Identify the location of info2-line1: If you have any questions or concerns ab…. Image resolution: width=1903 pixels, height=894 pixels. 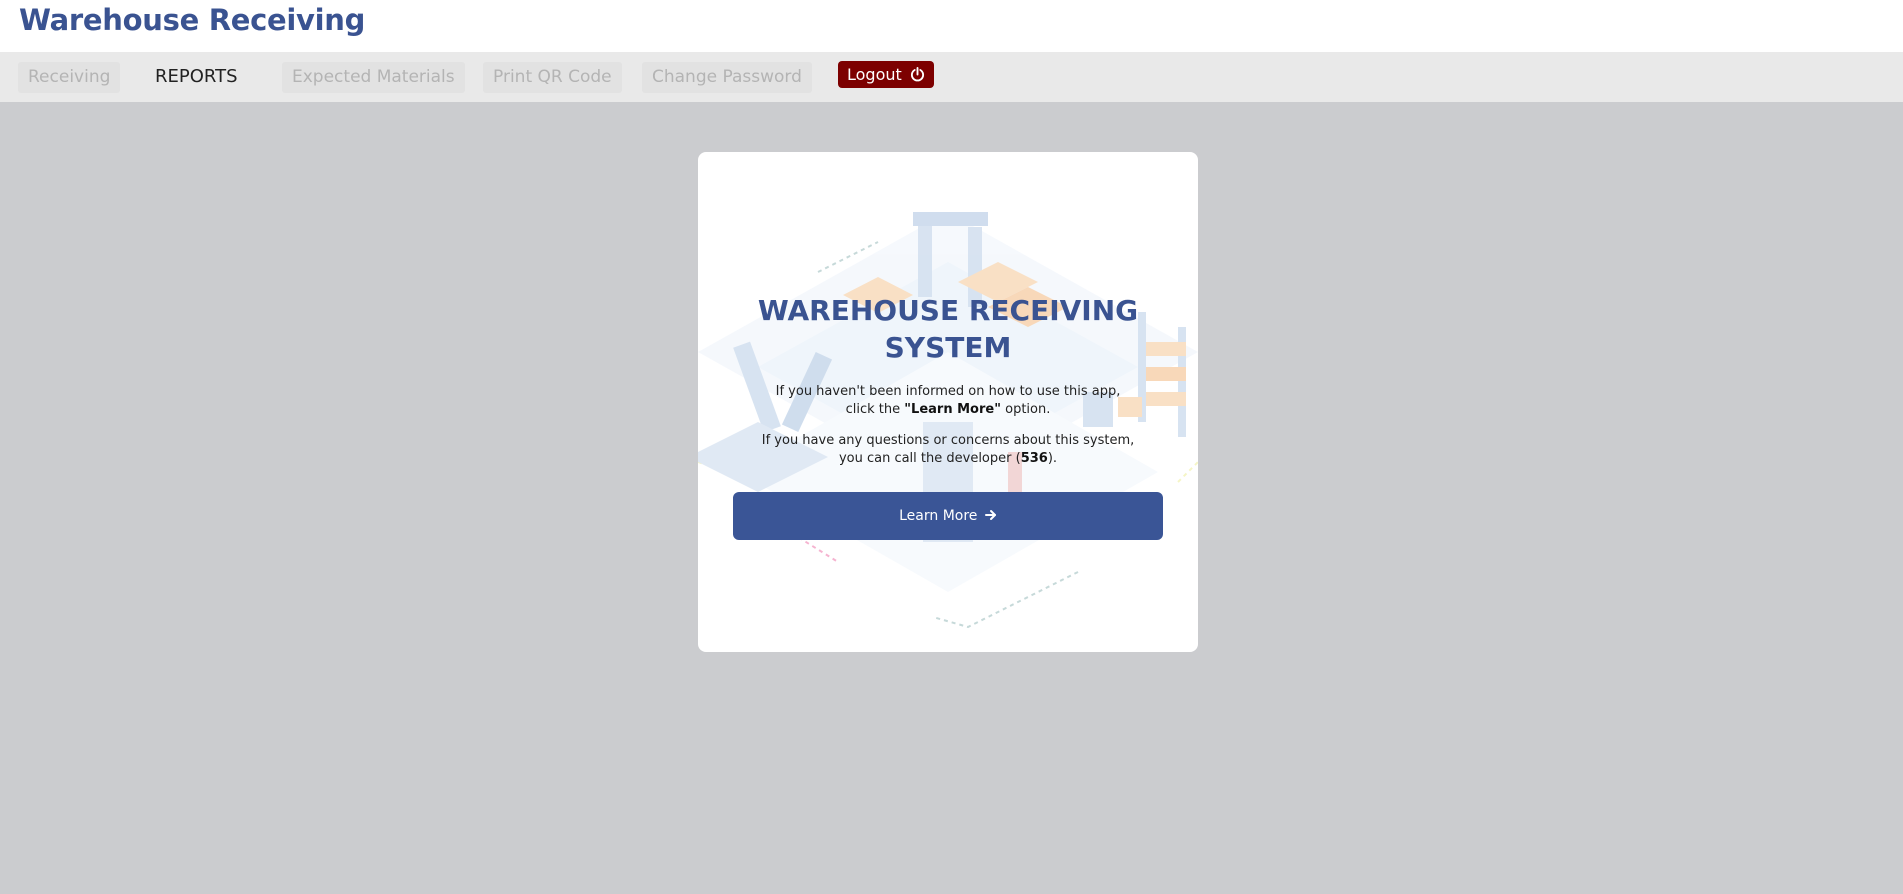
(948, 440).